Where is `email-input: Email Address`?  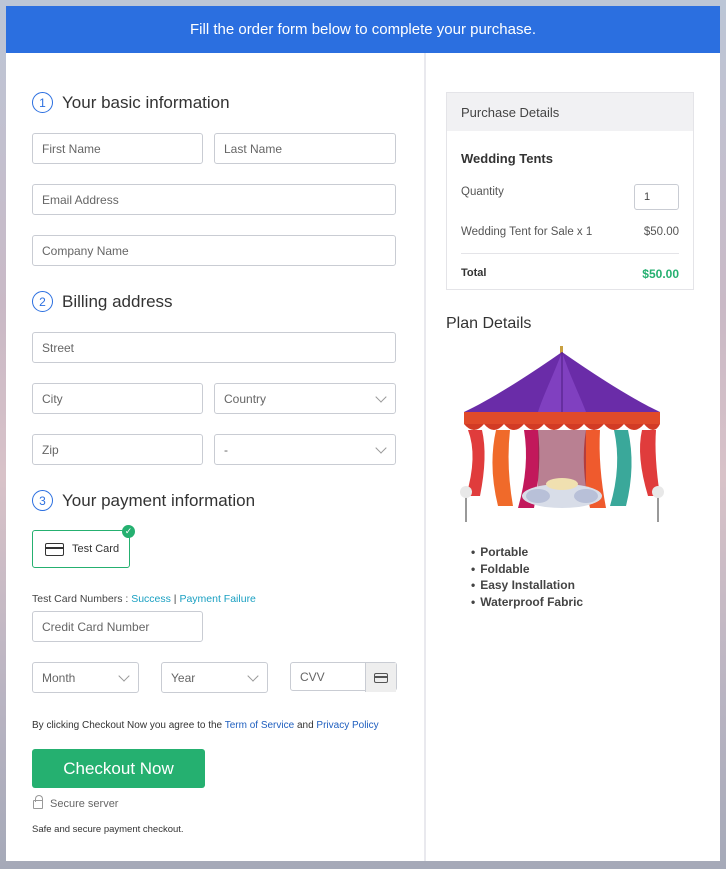 email-input: Email Address is located at coordinates (214, 199).